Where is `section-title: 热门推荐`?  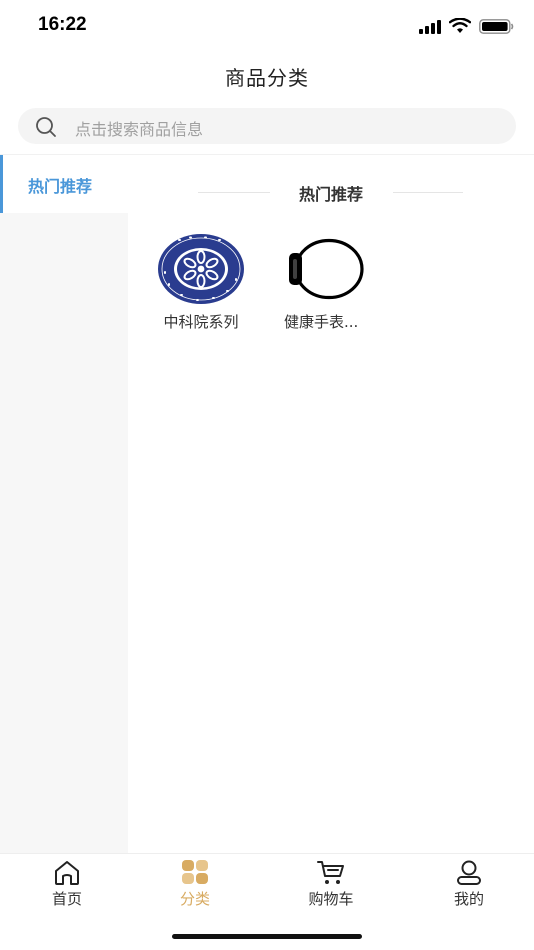
section-title: 热门推荐 is located at coordinates (330, 194).